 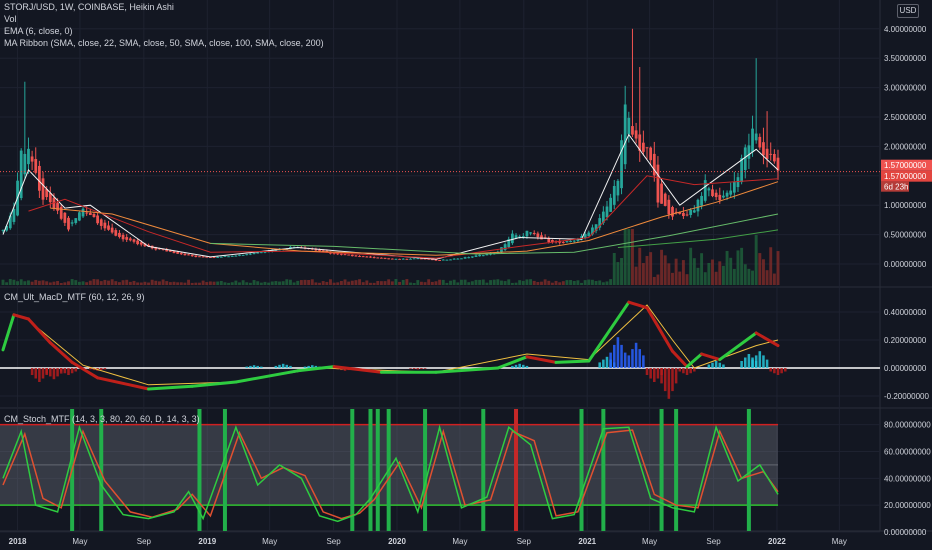 I want to click on volume-legend: Vol, so click(x=10, y=19).